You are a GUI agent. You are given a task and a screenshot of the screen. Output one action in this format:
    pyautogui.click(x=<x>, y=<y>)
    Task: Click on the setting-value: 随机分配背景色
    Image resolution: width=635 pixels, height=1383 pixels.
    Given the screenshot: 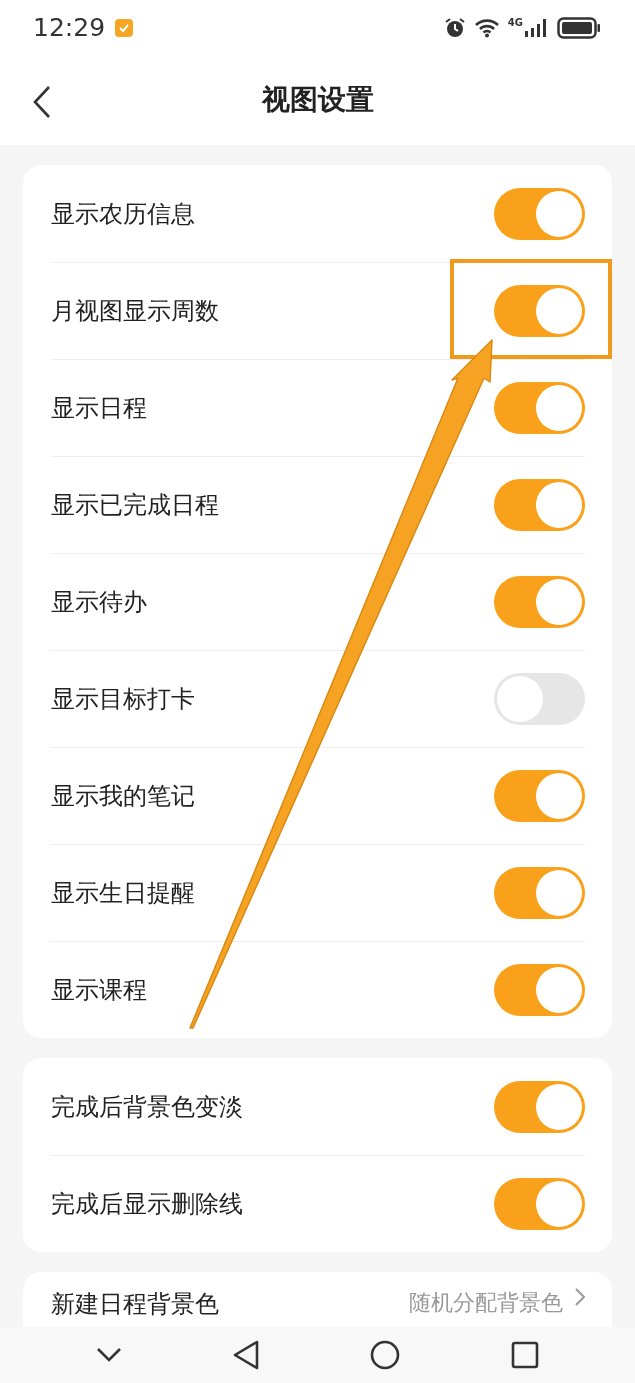 What is the action you would take?
    pyautogui.click(x=486, y=1303)
    